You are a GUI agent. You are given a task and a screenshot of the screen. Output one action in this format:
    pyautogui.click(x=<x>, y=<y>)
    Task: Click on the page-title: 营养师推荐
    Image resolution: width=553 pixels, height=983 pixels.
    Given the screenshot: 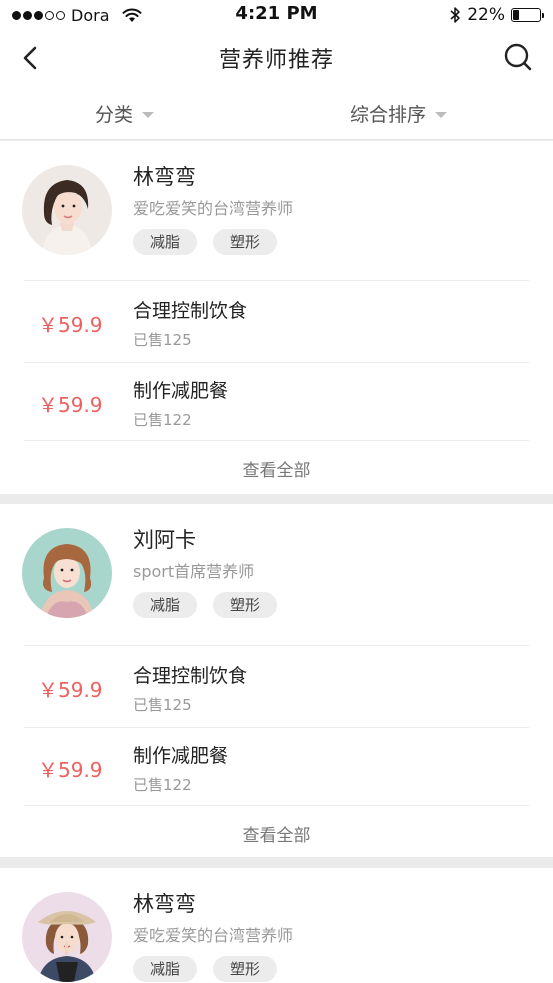 What is the action you would take?
    pyautogui.click(x=276, y=60)
    